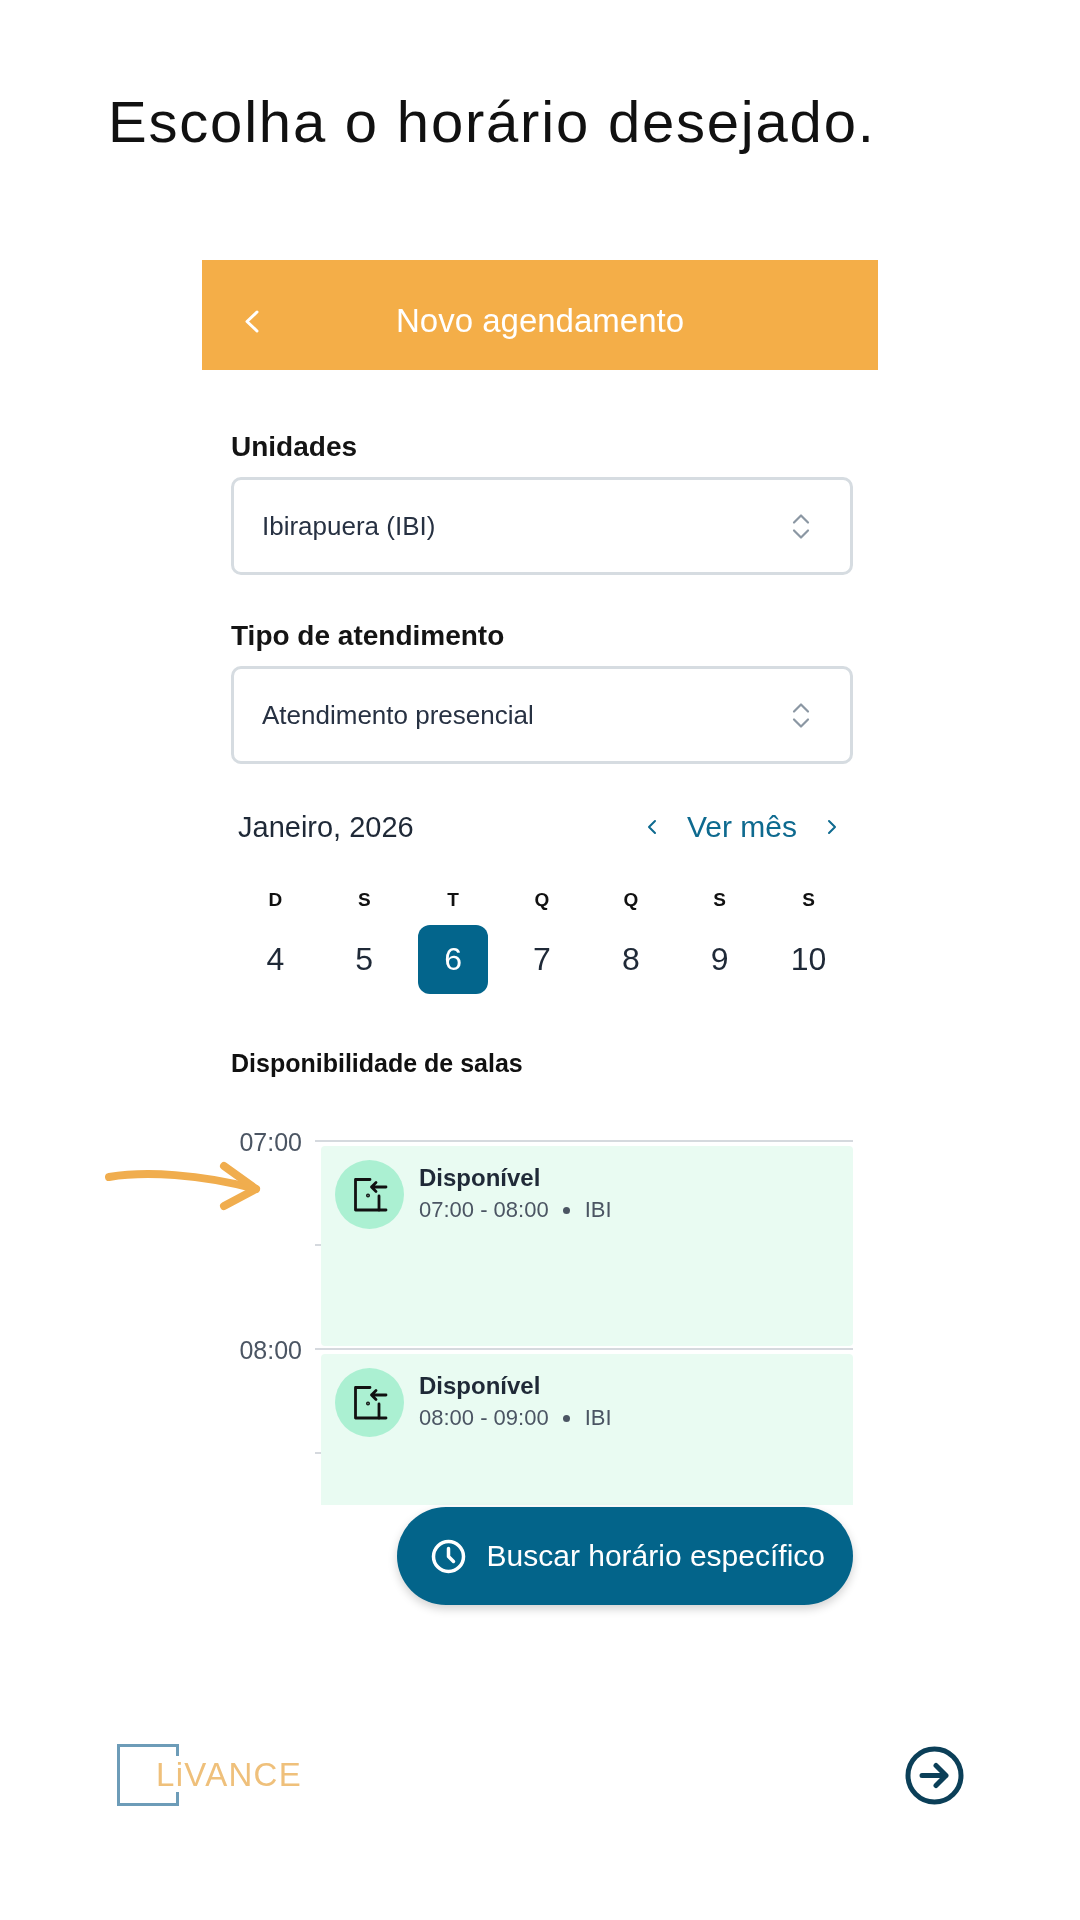 This screenshot has height=1920, width=1080. Describe the element at coordinates (326, 827) in the screenshot. I see `month-label: Janeiro, 2026` at that location.